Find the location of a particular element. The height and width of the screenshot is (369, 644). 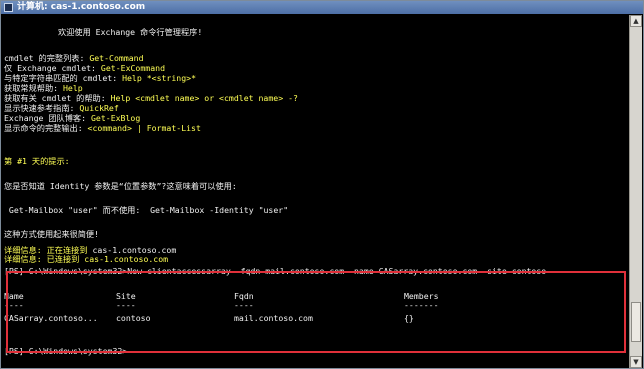

help-line: 获取常规帮助: Help is located at coordinates (43, 88).